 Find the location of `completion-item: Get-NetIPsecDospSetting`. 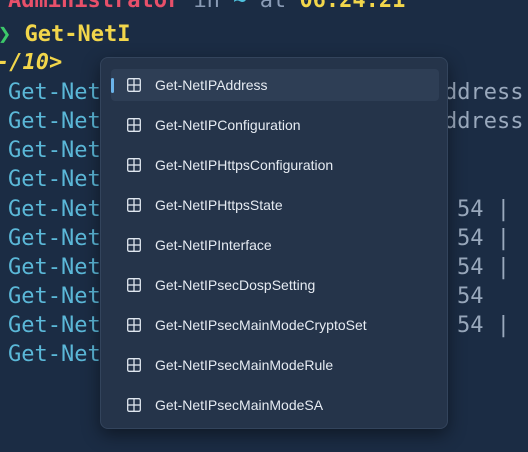

completion-item: Get-NetIPsecDospSetting is located at coordinates (275, 285).